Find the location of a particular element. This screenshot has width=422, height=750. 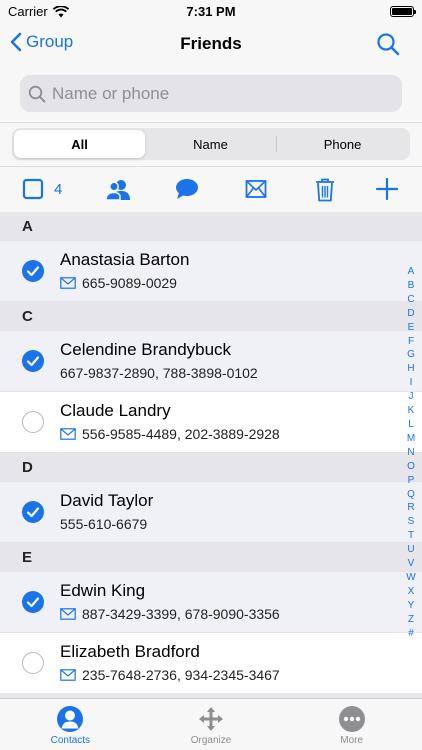

contact-name: Claude Landry is located at coordinates (115, 410).